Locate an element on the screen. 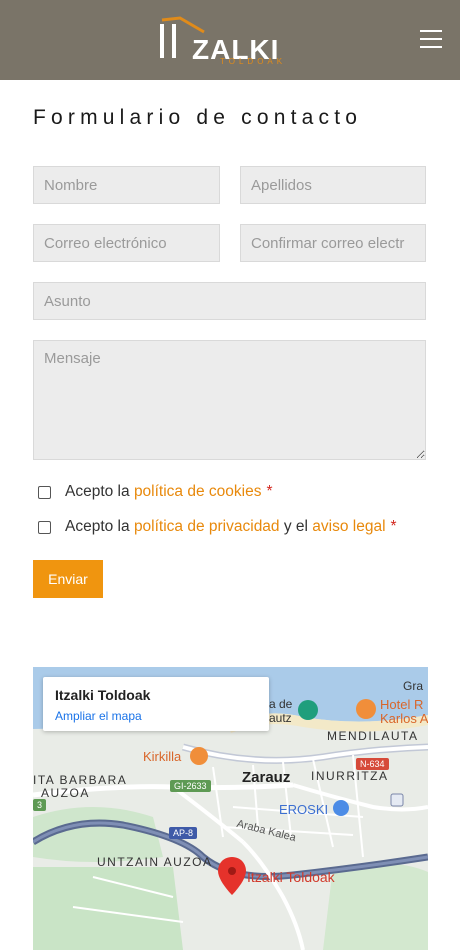  submit-button: Enviar is located at coordinates (68, 579).